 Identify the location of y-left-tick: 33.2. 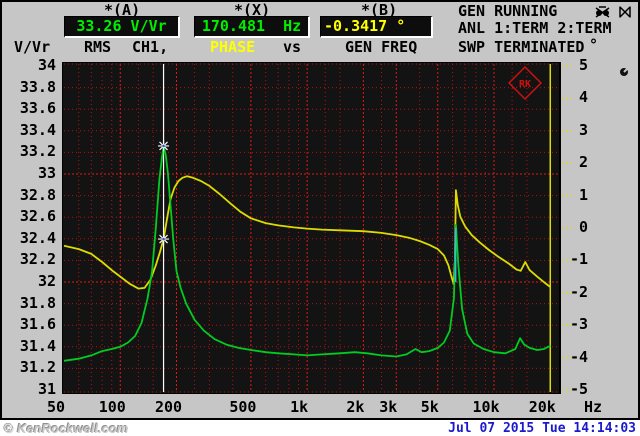
(37, 151).